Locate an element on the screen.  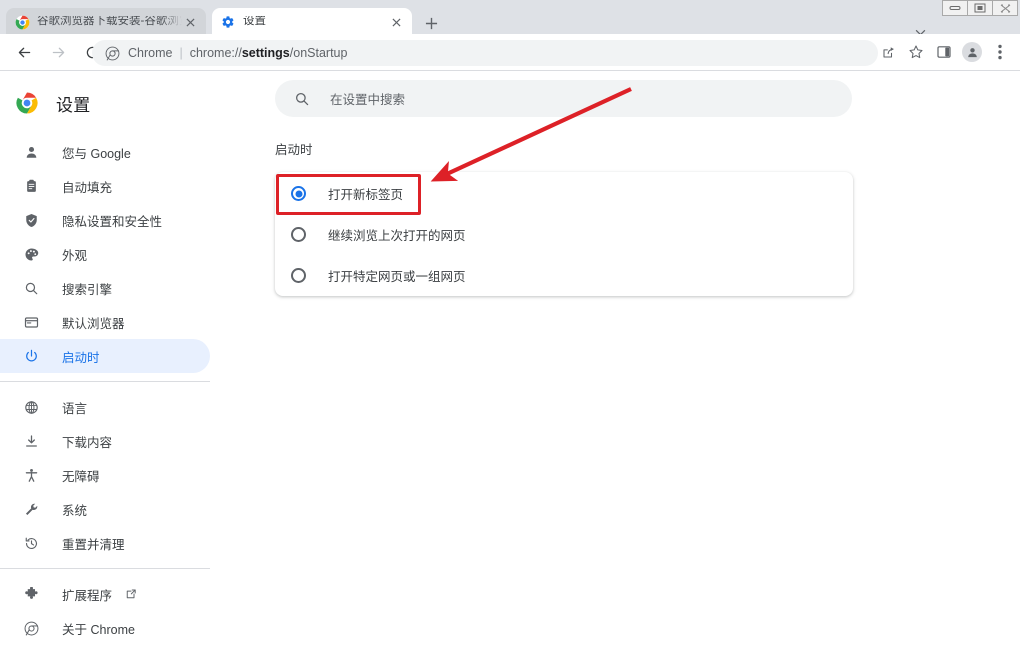
download-icon is located at coordinates (31, 441).